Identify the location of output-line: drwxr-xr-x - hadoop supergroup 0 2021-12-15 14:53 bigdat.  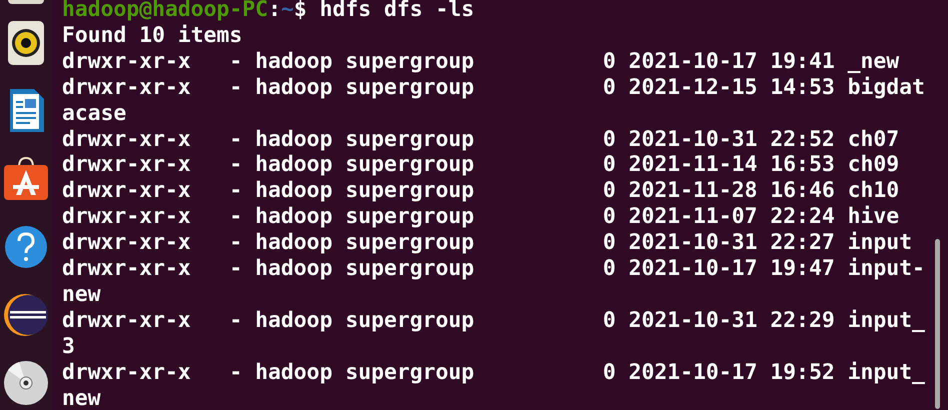
(493, 87).